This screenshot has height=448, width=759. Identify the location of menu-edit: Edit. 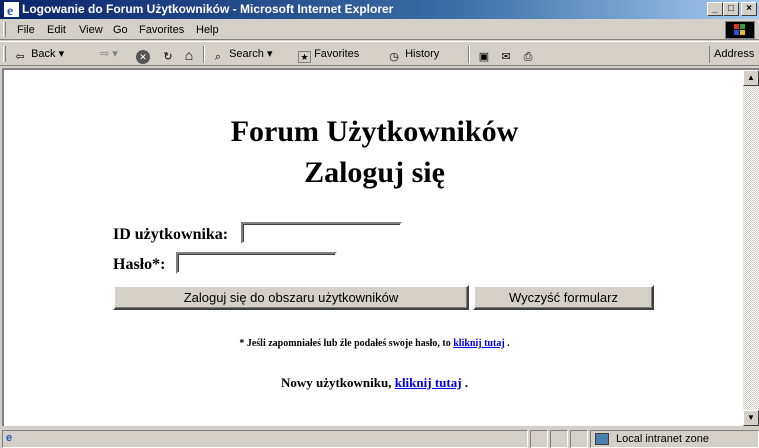
(56, 30).